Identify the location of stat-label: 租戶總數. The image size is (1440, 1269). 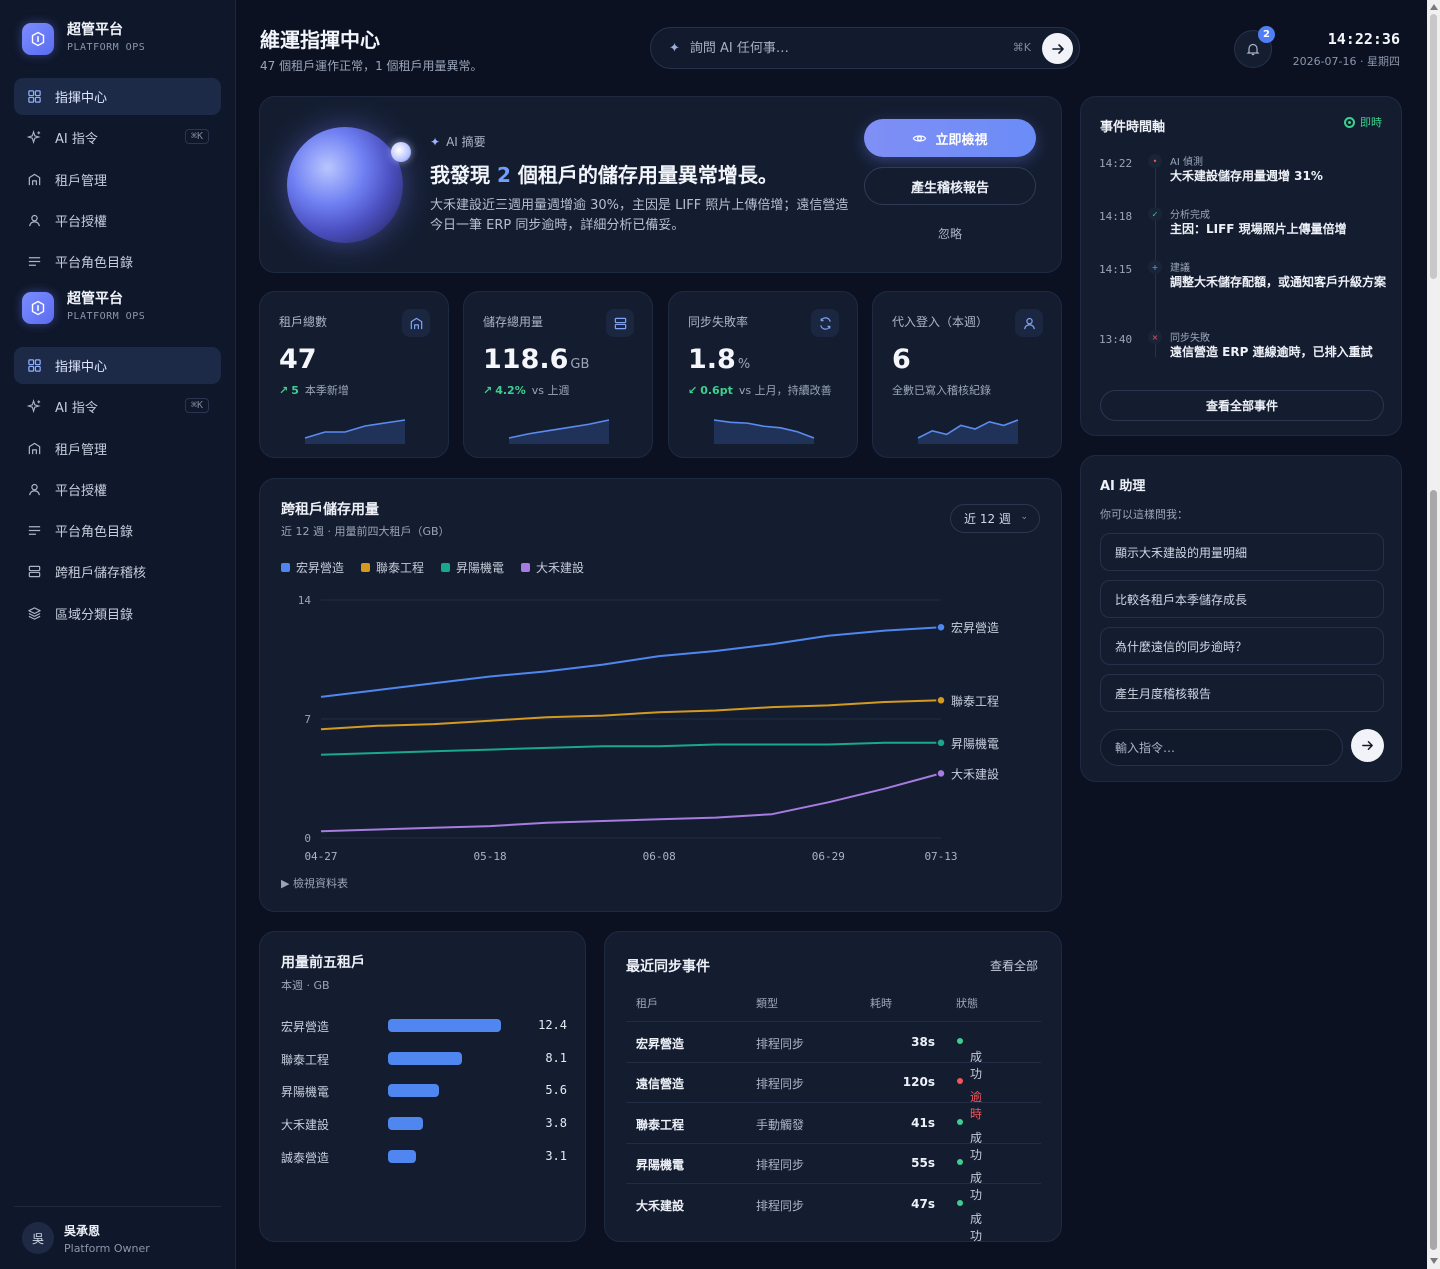
(303, 322).